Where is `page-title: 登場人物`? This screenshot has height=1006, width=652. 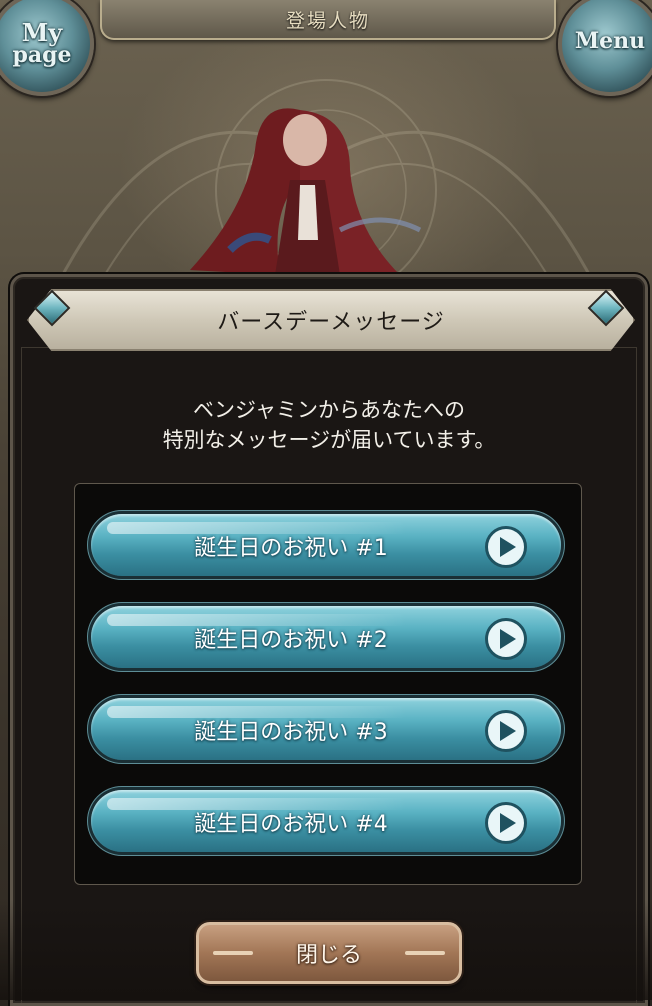
page-title: 登場人物 is located at coordinates (327, 21).